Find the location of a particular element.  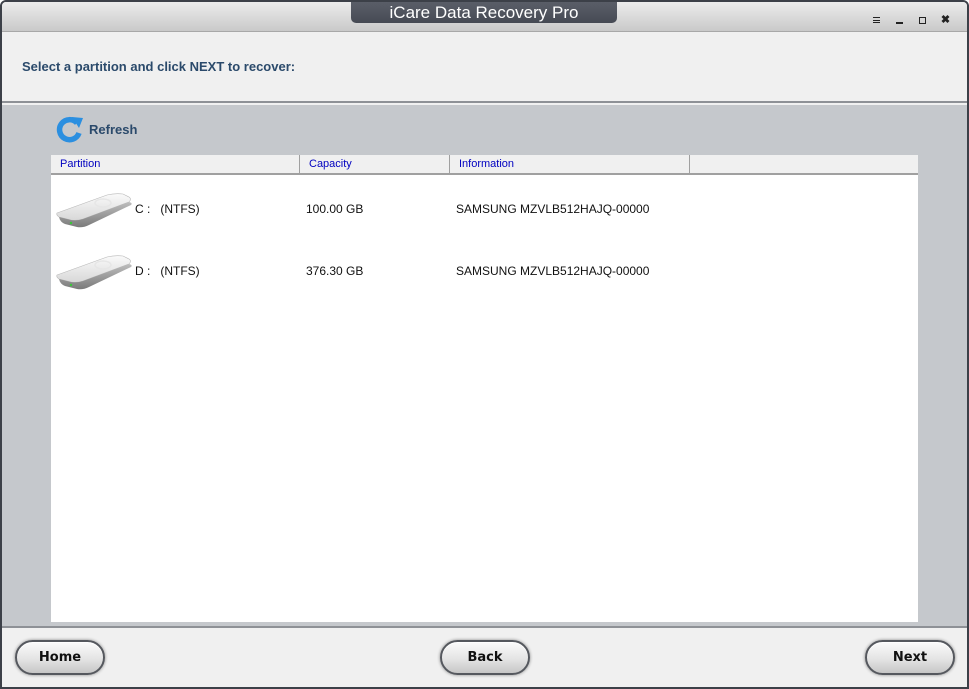

next-button: Next is located at coordinates (910, 657).